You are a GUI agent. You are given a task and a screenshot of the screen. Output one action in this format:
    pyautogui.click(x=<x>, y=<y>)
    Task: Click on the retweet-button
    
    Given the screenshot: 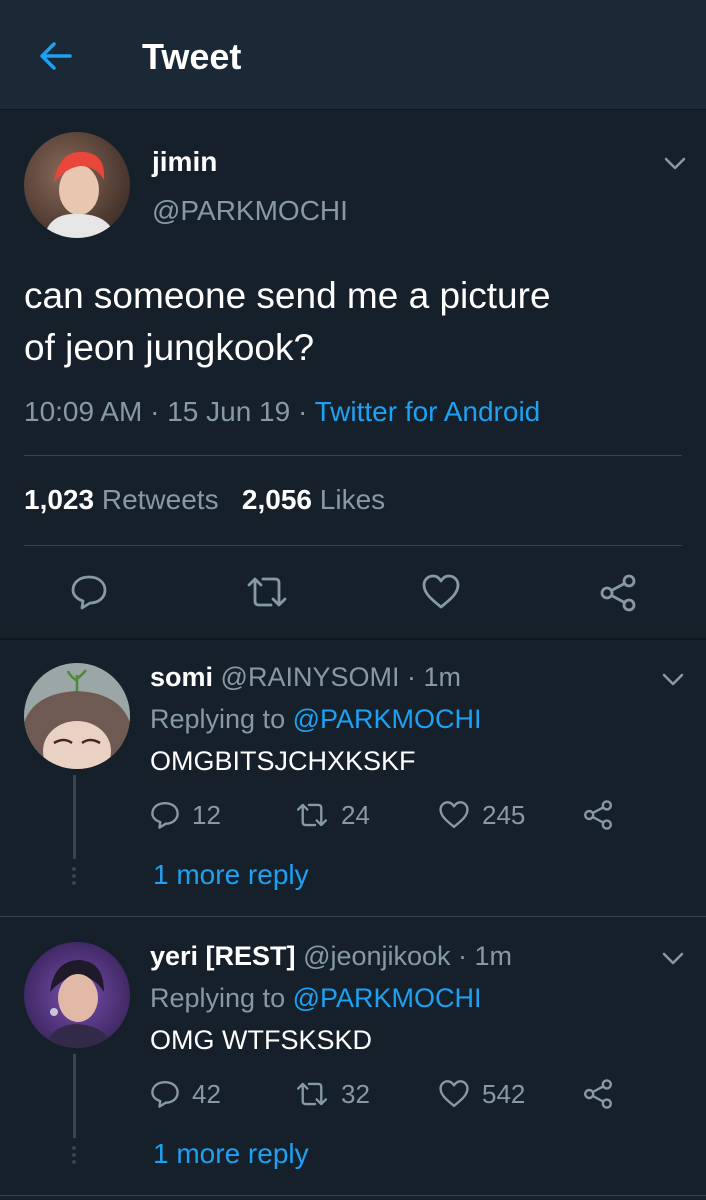 What is the action you would take?
    pyautogui.click(x=267, y=592)
    